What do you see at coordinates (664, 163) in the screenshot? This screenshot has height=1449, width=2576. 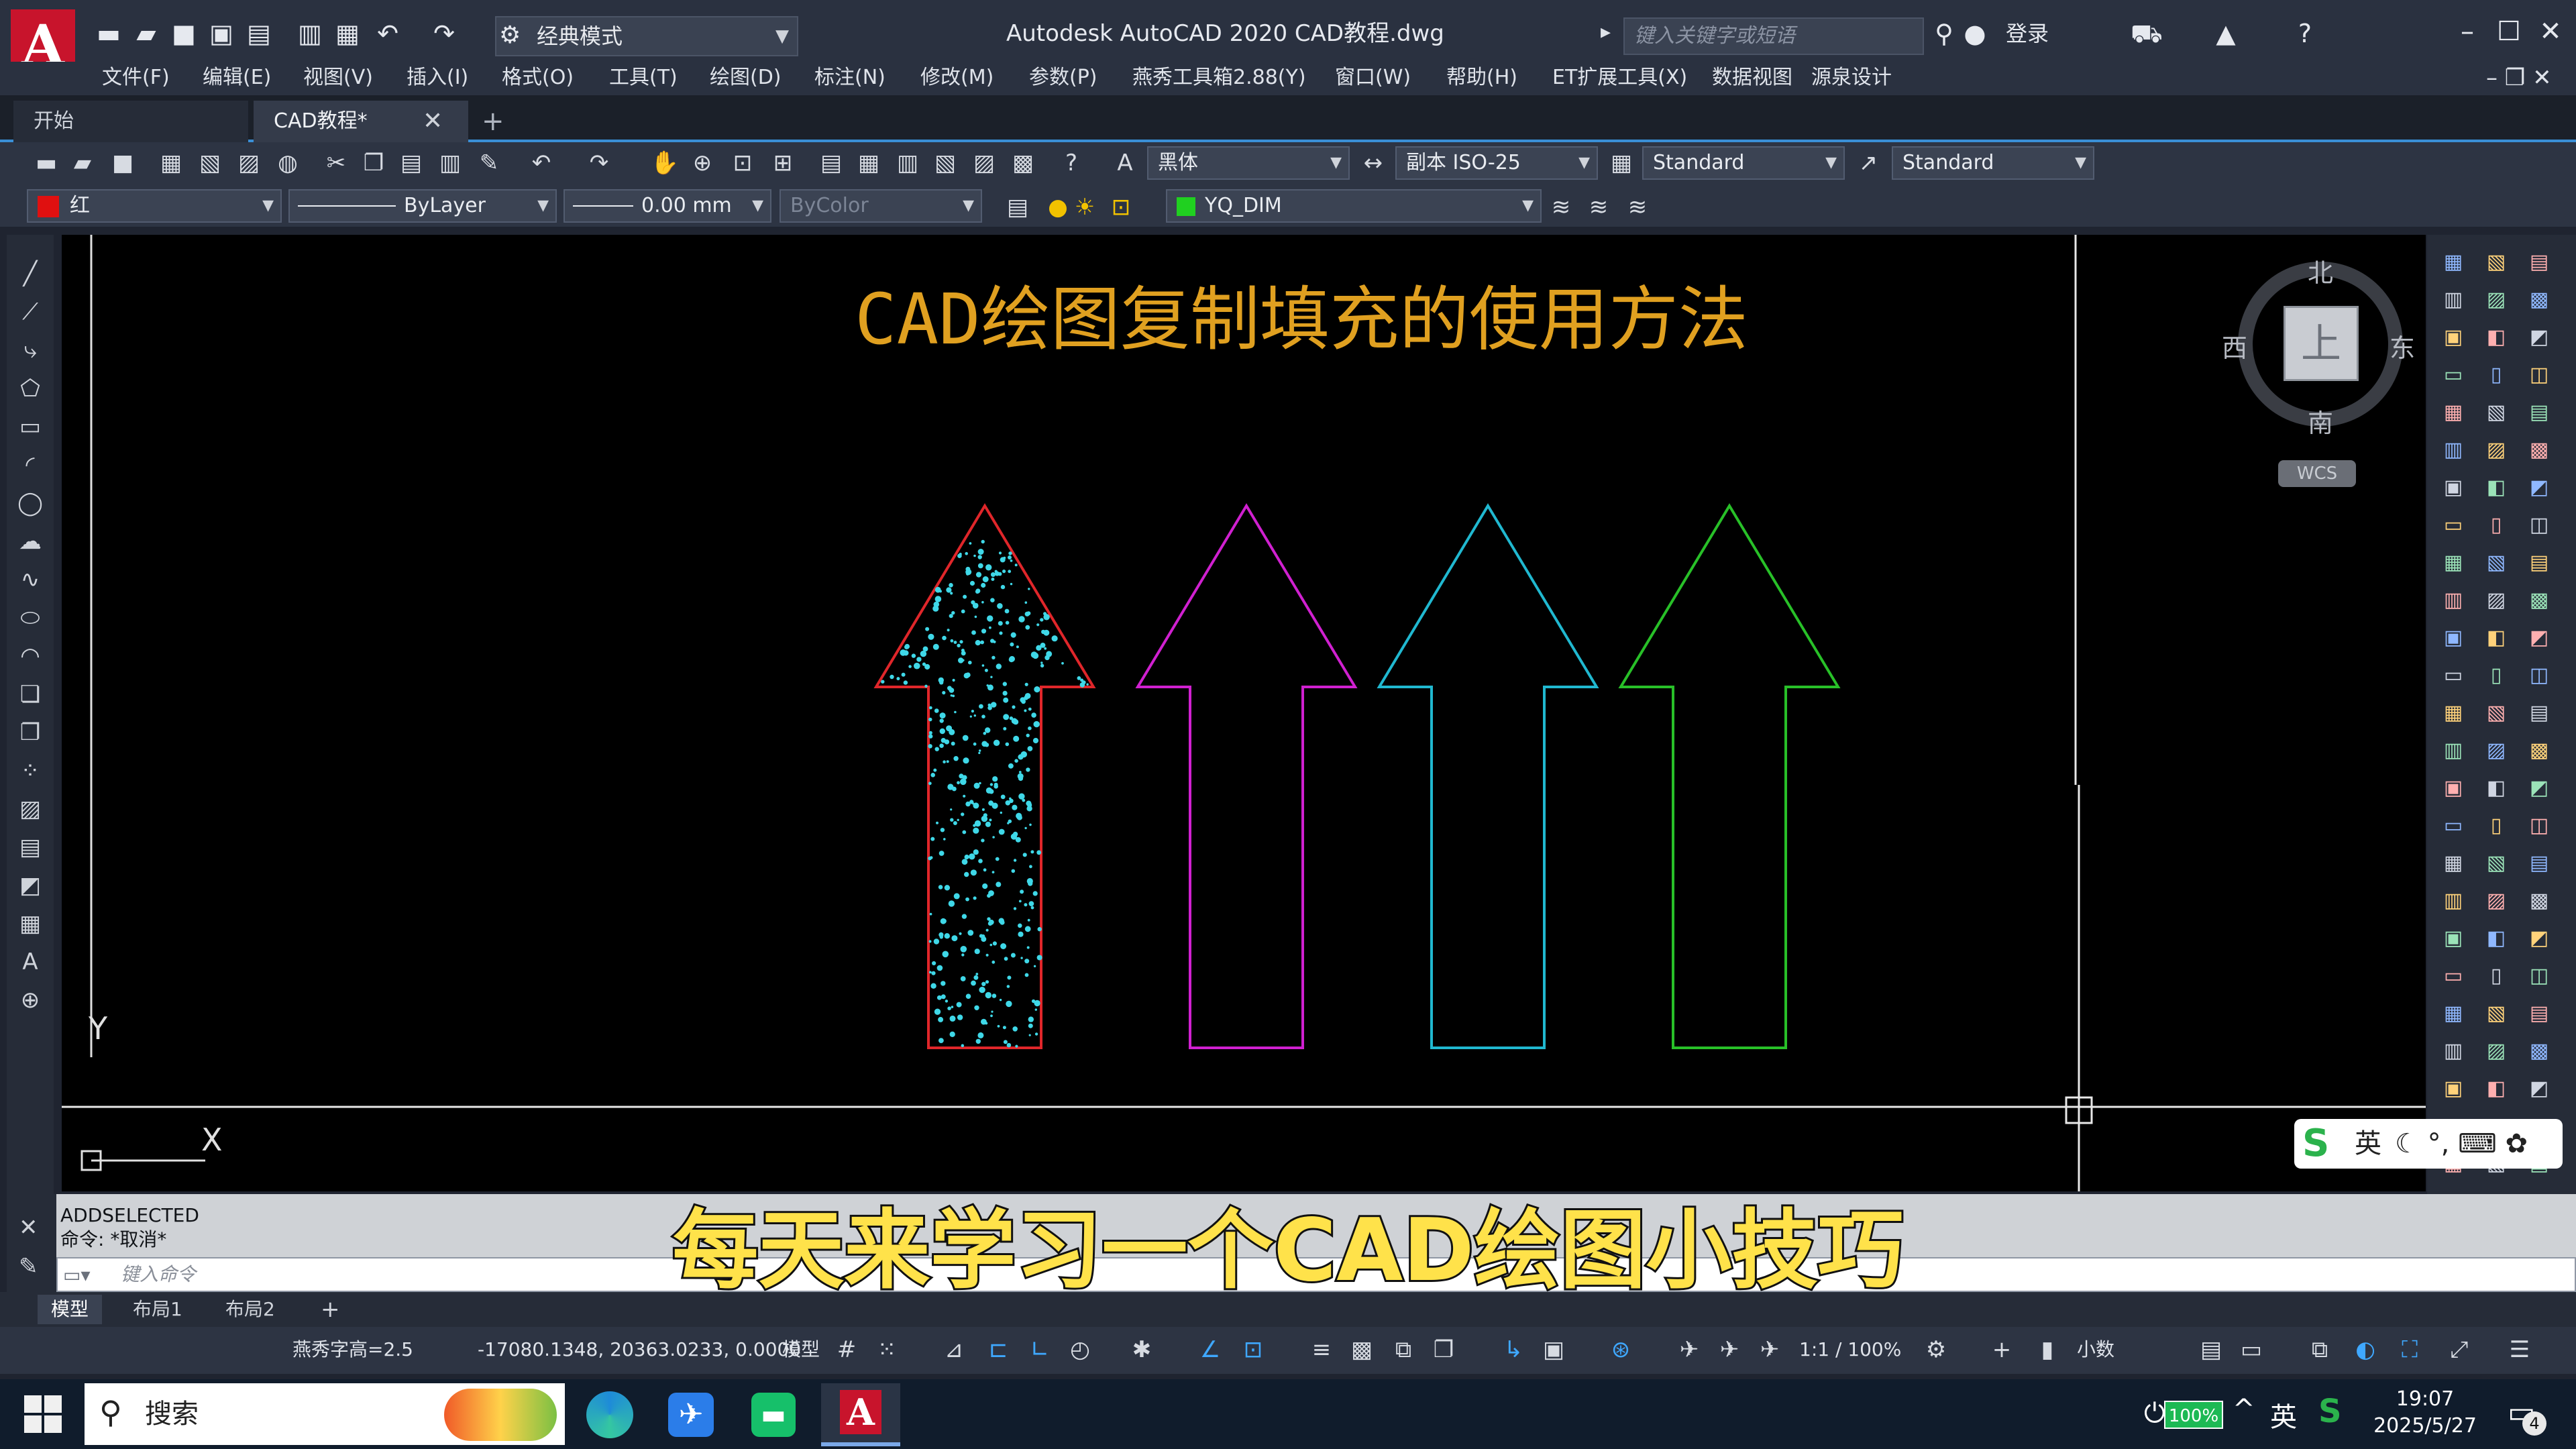 I see `tb-pan-icon: ✋` at bounding box center [664, 163].